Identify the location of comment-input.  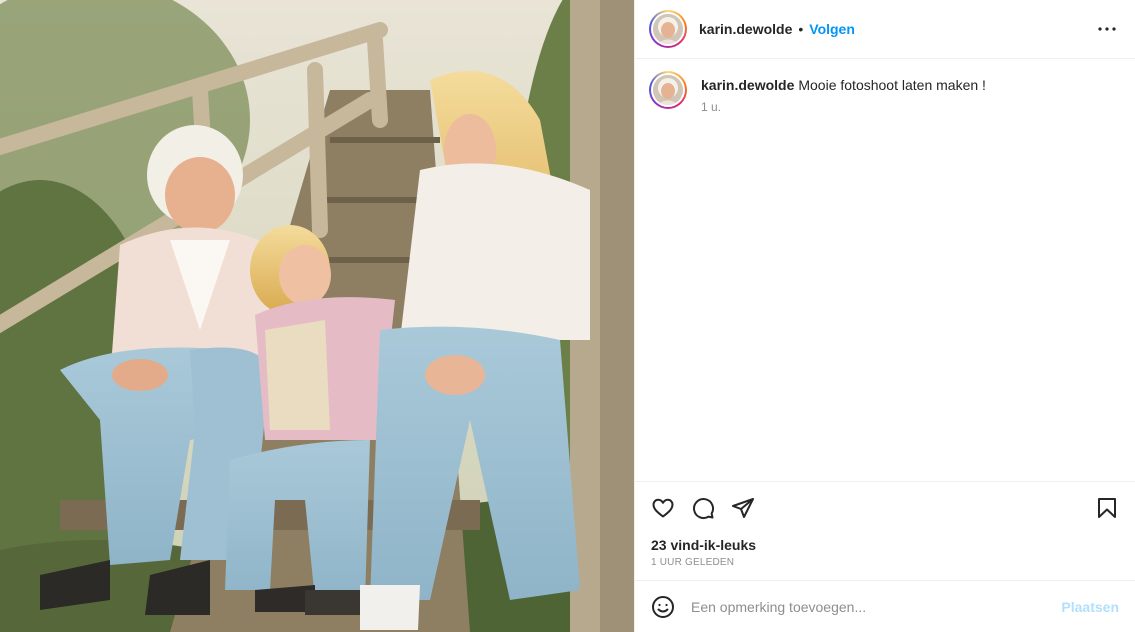
(872, 606).